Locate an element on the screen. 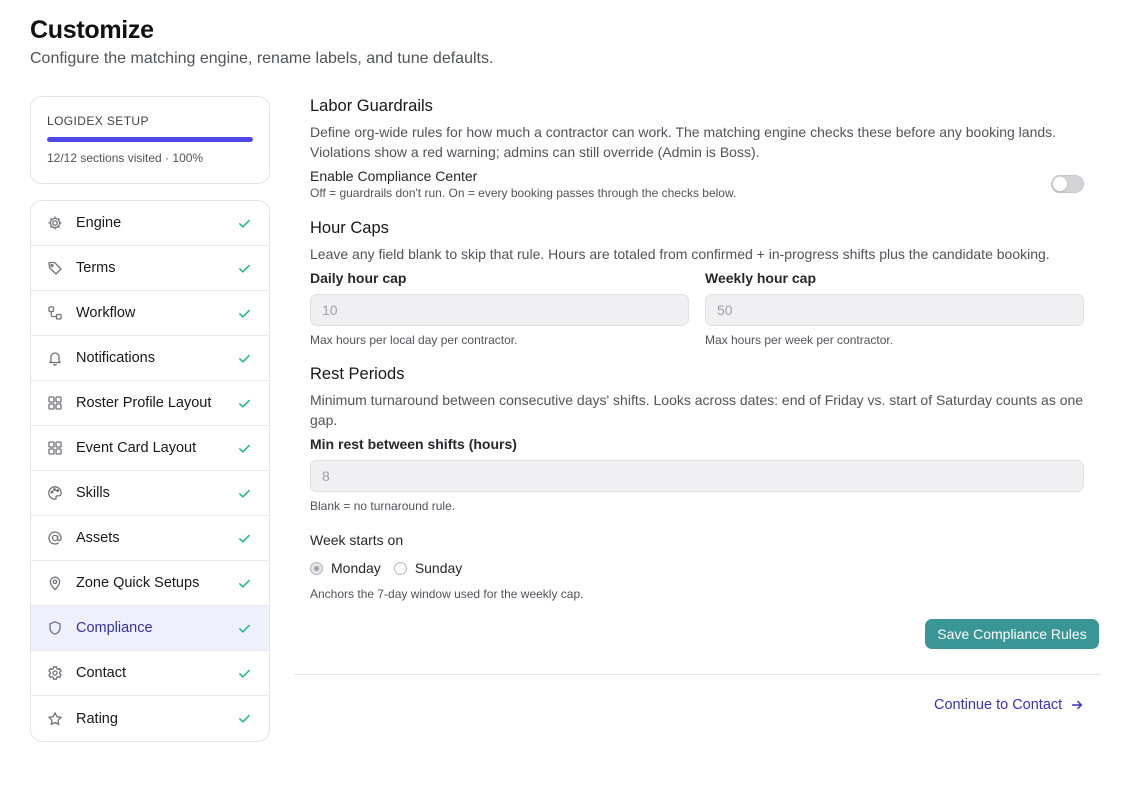 The width and height of the screenshot is (1137, 785). sidebar-item-compliance: Compliance is located at coordinates (150, 628).